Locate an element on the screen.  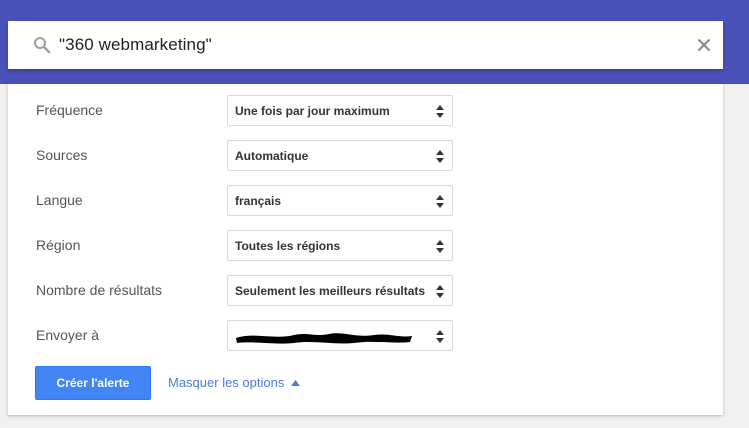
region-select: Toutes les régions is located at coordinates (340, 245).